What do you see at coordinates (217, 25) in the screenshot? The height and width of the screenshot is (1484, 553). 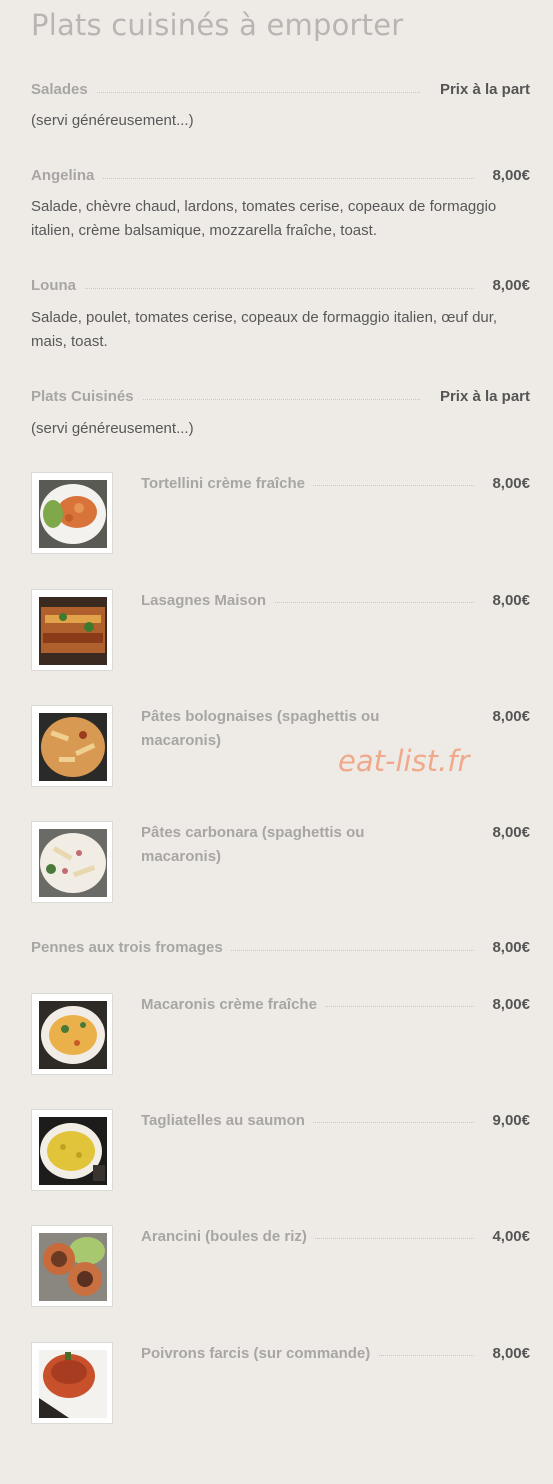 I see `page-title: Plats cuisinés à emporter` at bounding box center [217, 25].